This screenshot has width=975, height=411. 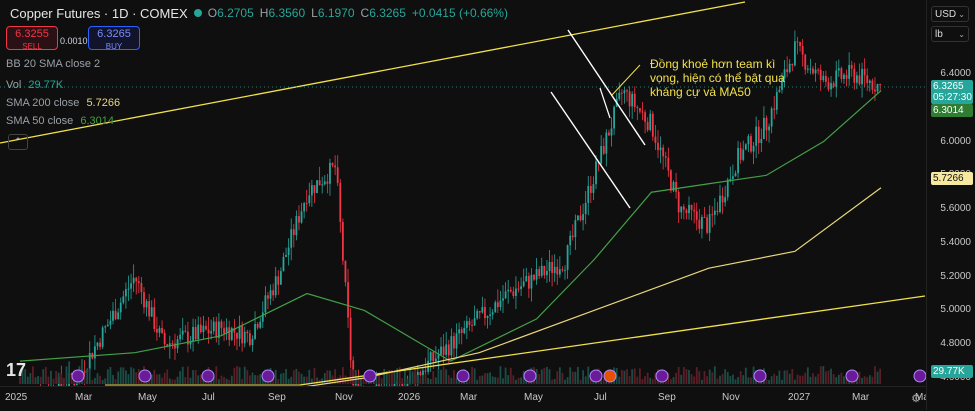 What do you see at coordinates (60, 121) in the screenshot?
I see `sma50-indicator-legend: SMA 50 close 6.3014` at bounding box center [60, 121].